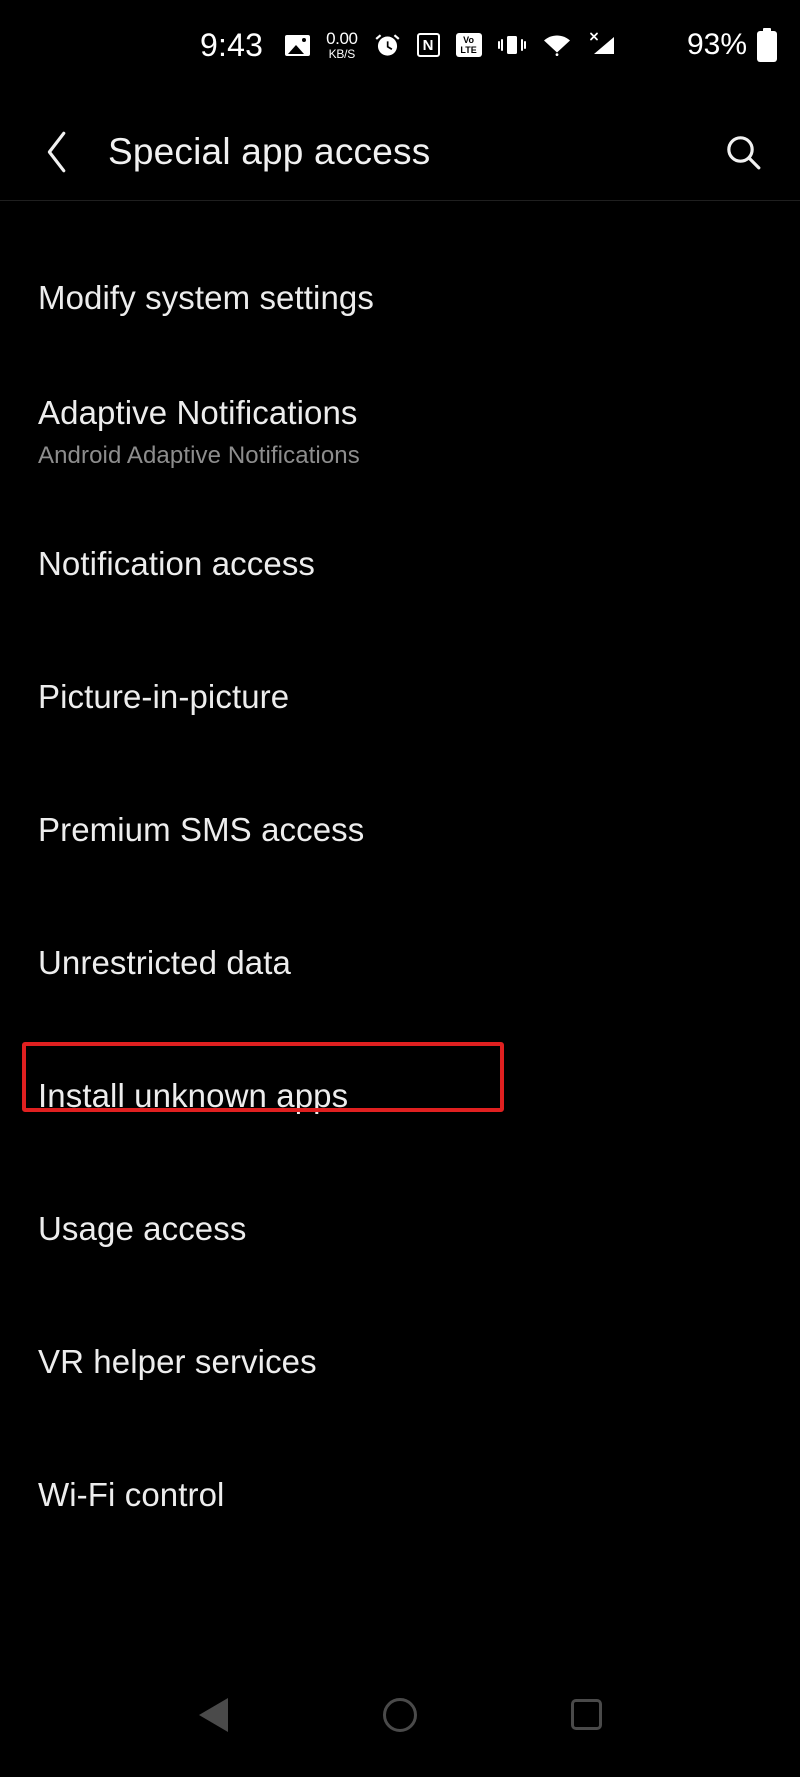  I want to click on back-navigation-button, so click(58, 152).